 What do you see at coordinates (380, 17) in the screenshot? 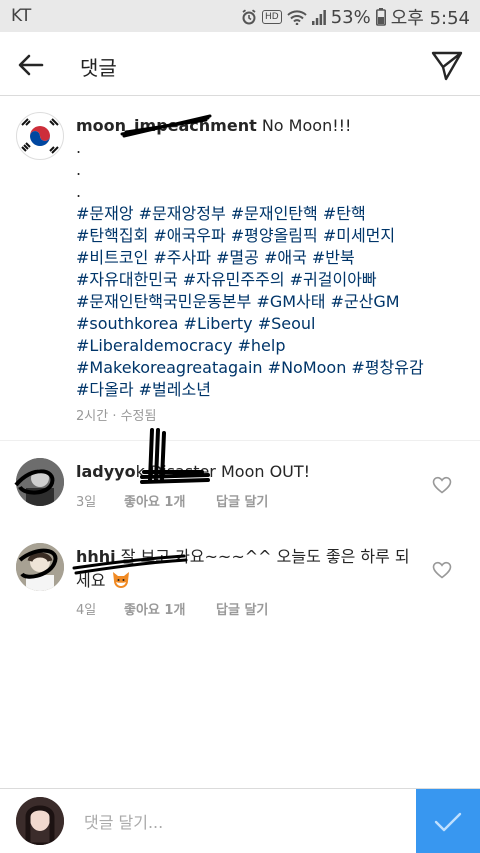
I see `battery-icon` at bounding box center [380, 17].